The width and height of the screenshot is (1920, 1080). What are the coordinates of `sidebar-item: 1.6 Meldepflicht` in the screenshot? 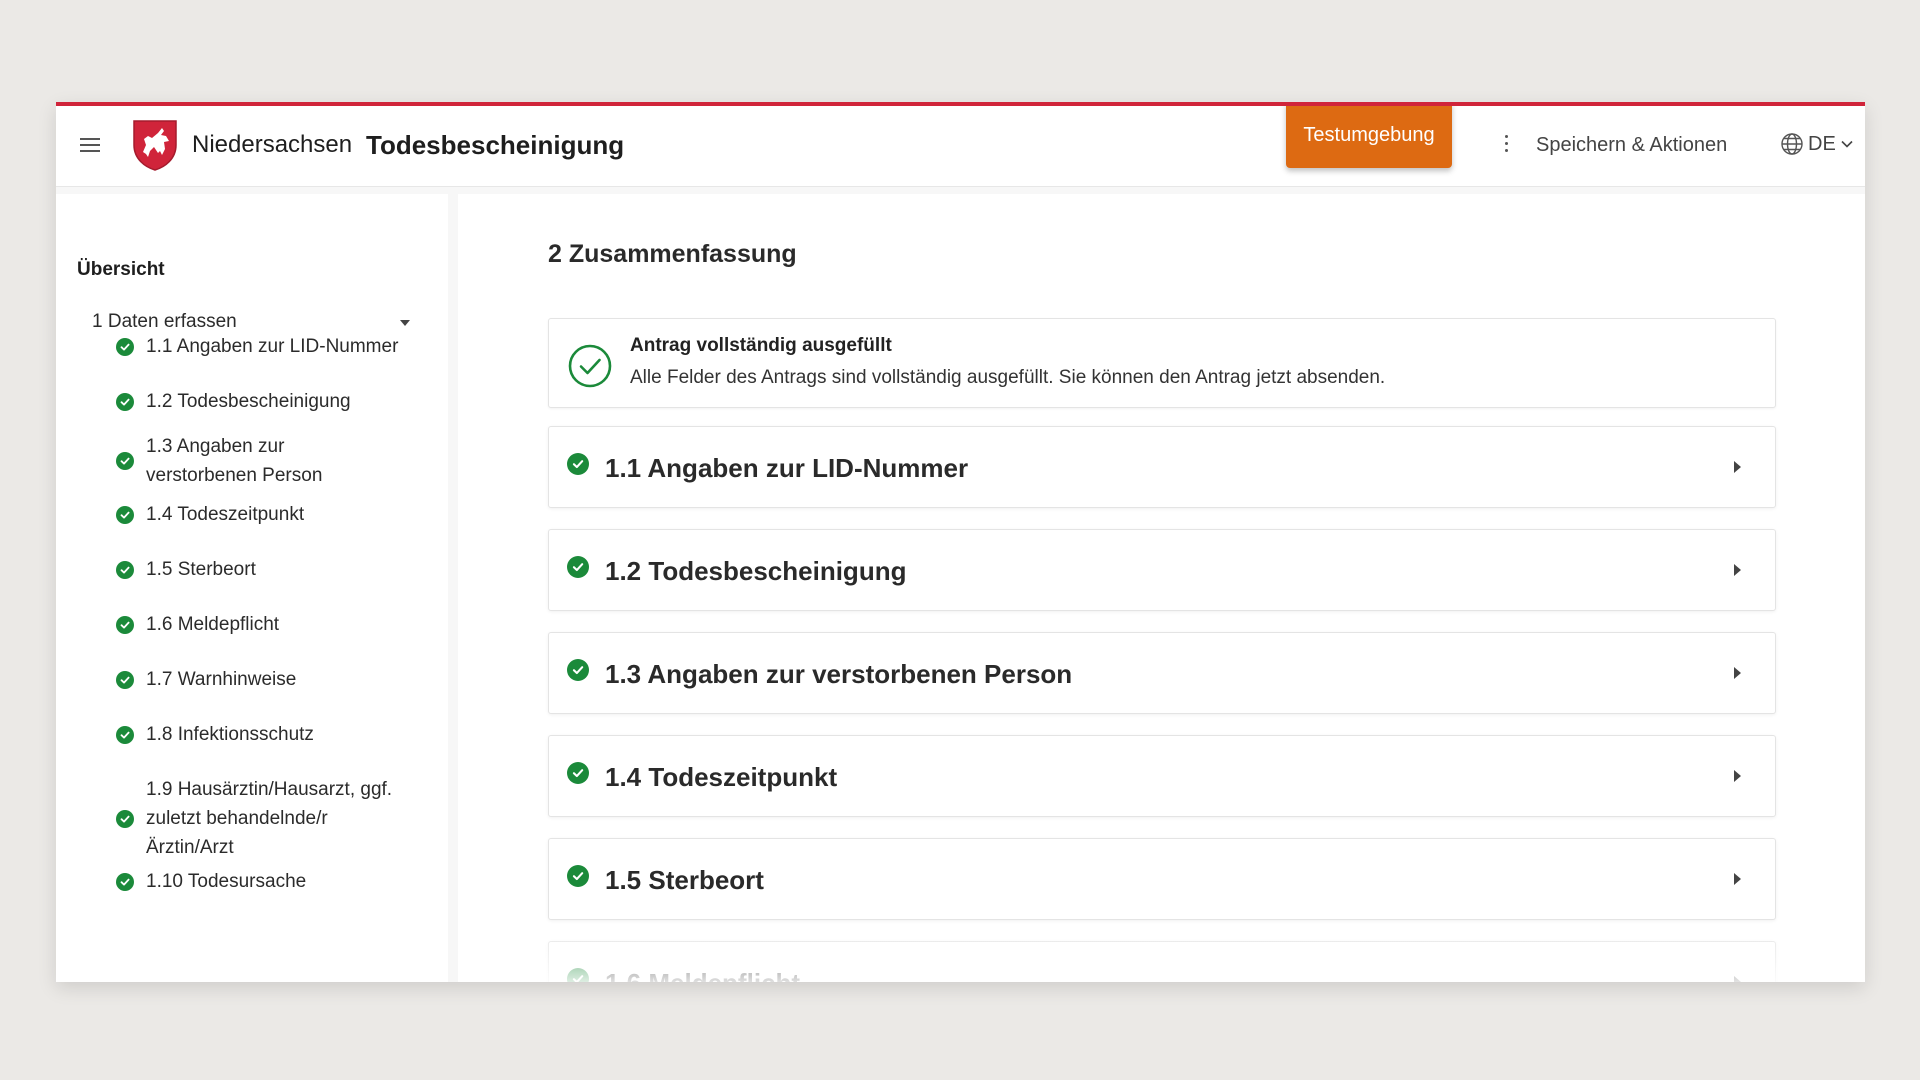 It's located at (266, 624).